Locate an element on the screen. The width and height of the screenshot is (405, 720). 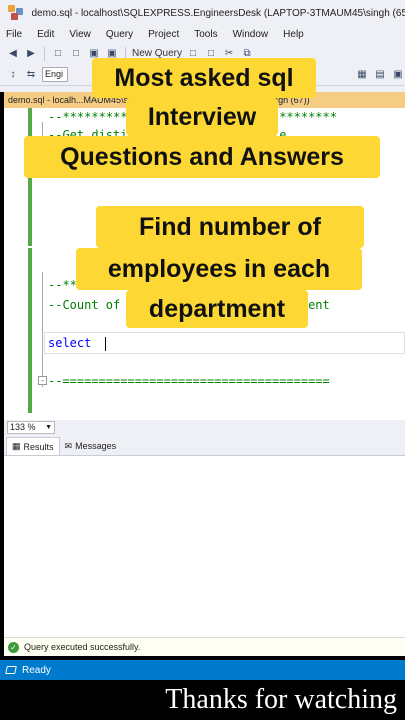
success-check-icon: ✓ is located at coordinates (13, 647).